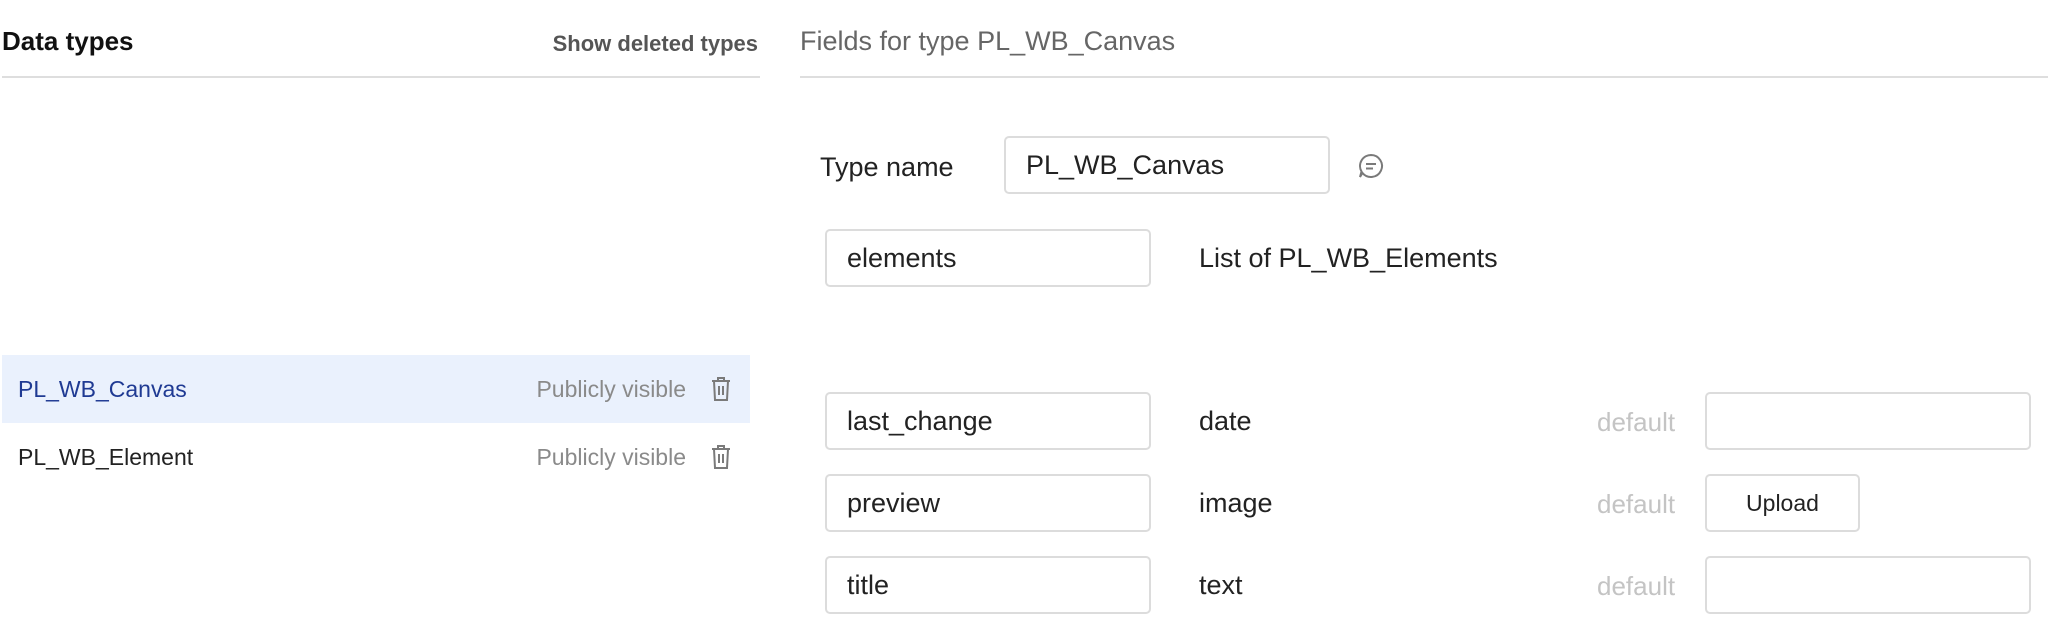 The width and height of the screenshot is (2048, 635). Describe the element at coordinates (376, 457) in the screenshot. I see `type-row-pl-wb-element: PL_WB_Element Publicly visible` at that location.